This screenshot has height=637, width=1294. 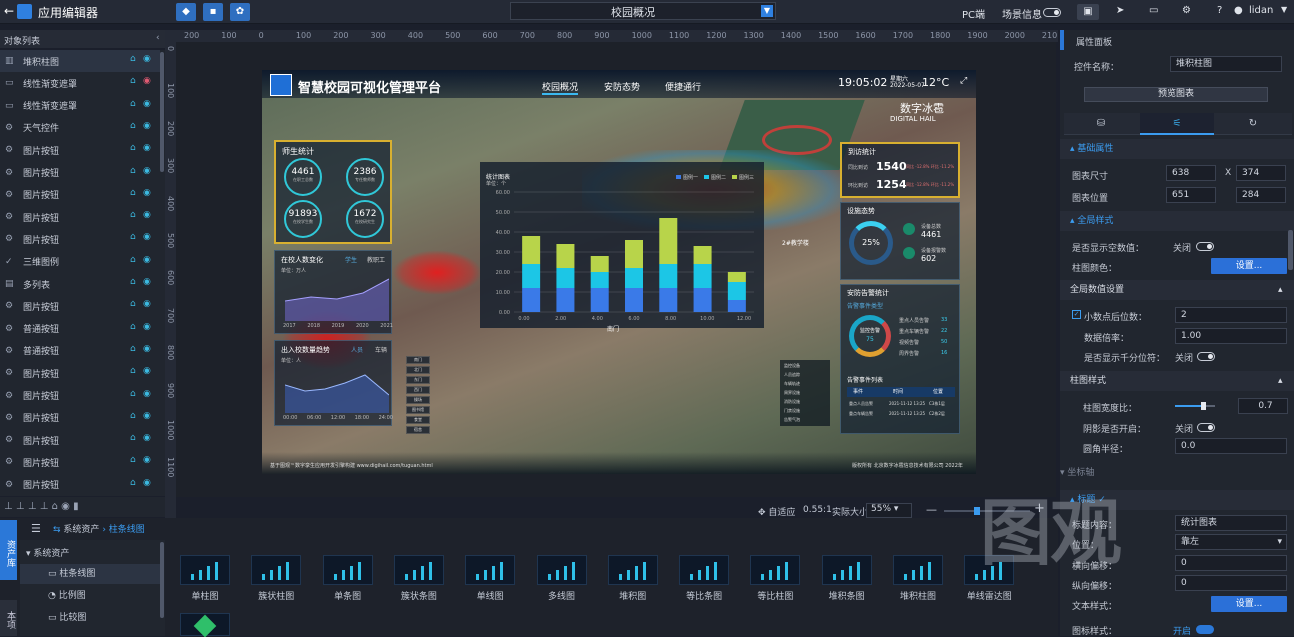 What do you see at coordinates (963, 81) in the screenshot?
I see `fullscreen-icon: ⤢` at bounding box center [963, 81].